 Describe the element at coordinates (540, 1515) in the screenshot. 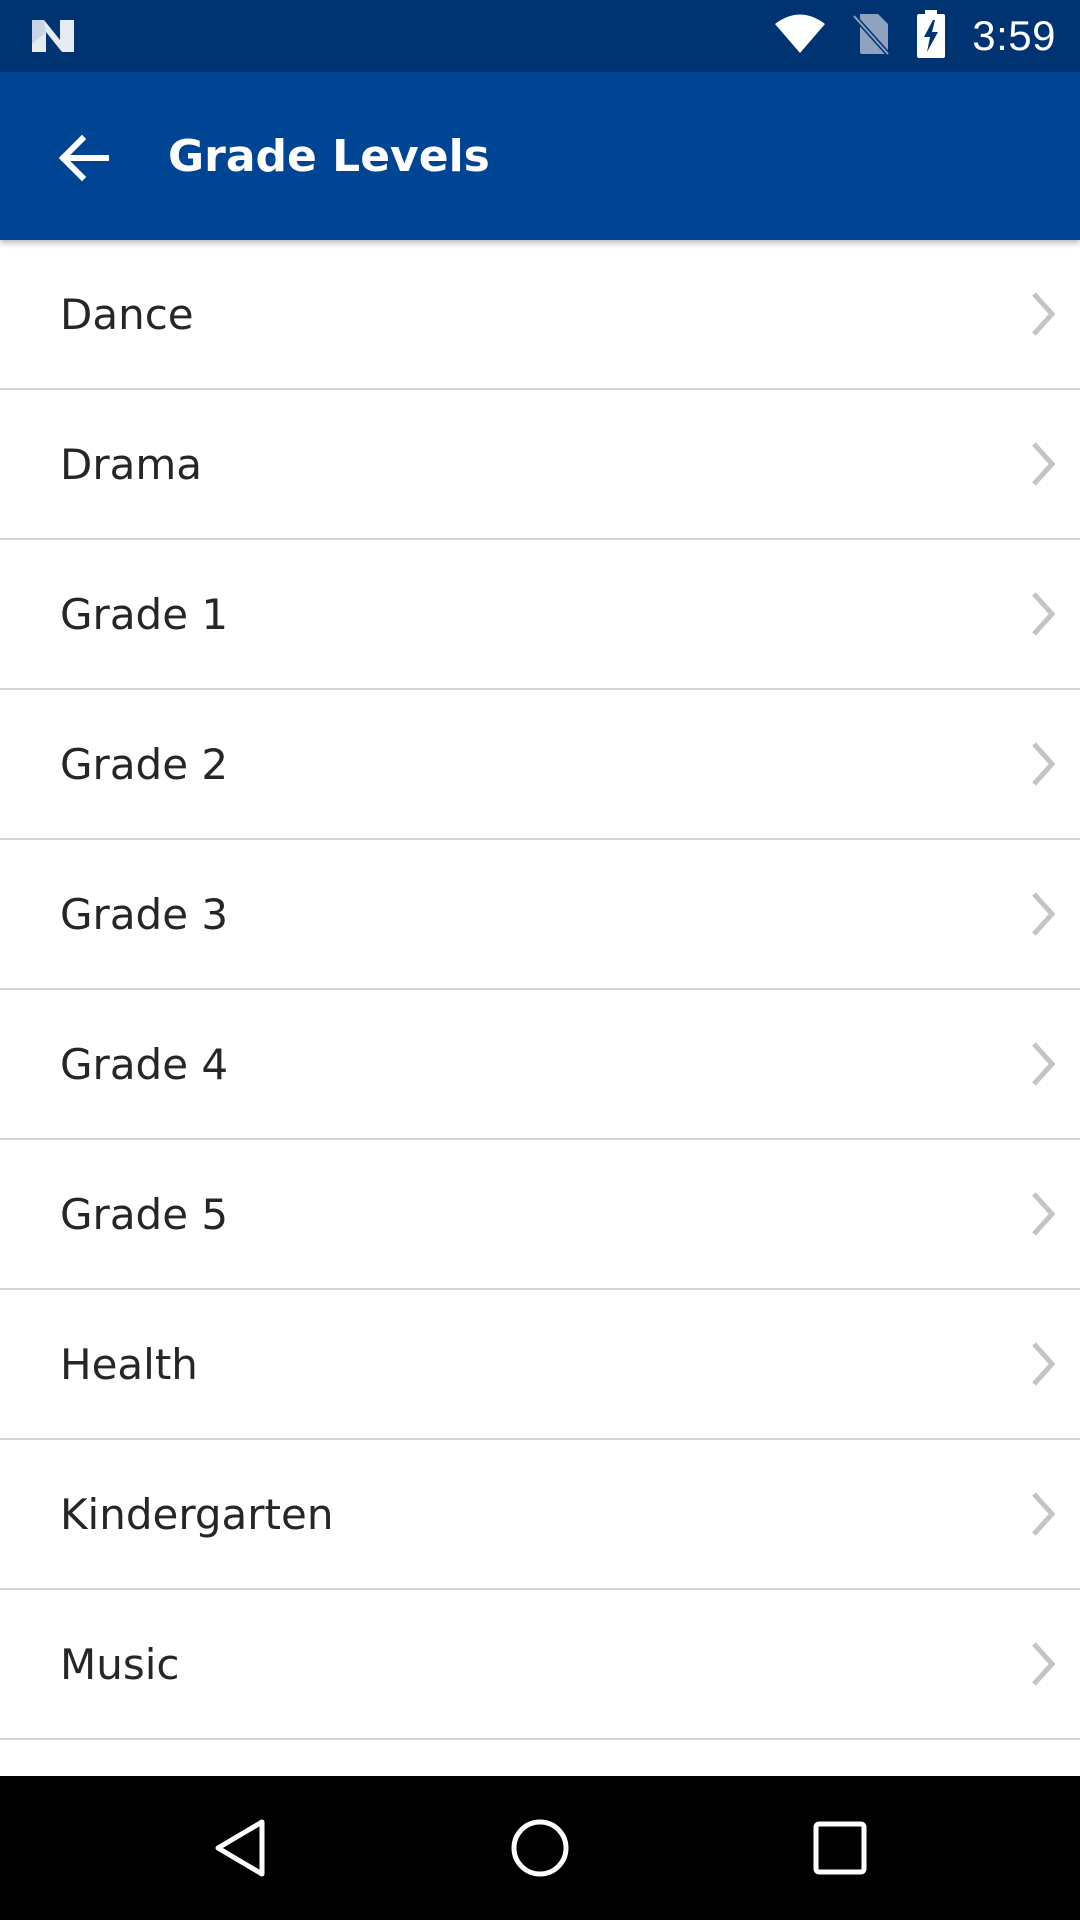

I see `list-item-kindergarten: Kindergarten` at that location.